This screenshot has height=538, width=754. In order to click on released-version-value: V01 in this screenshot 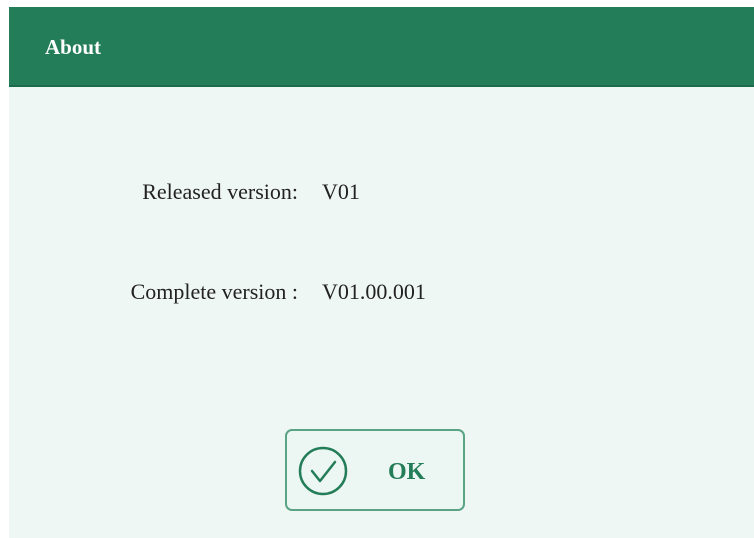, I will do `click(341, 191)`.